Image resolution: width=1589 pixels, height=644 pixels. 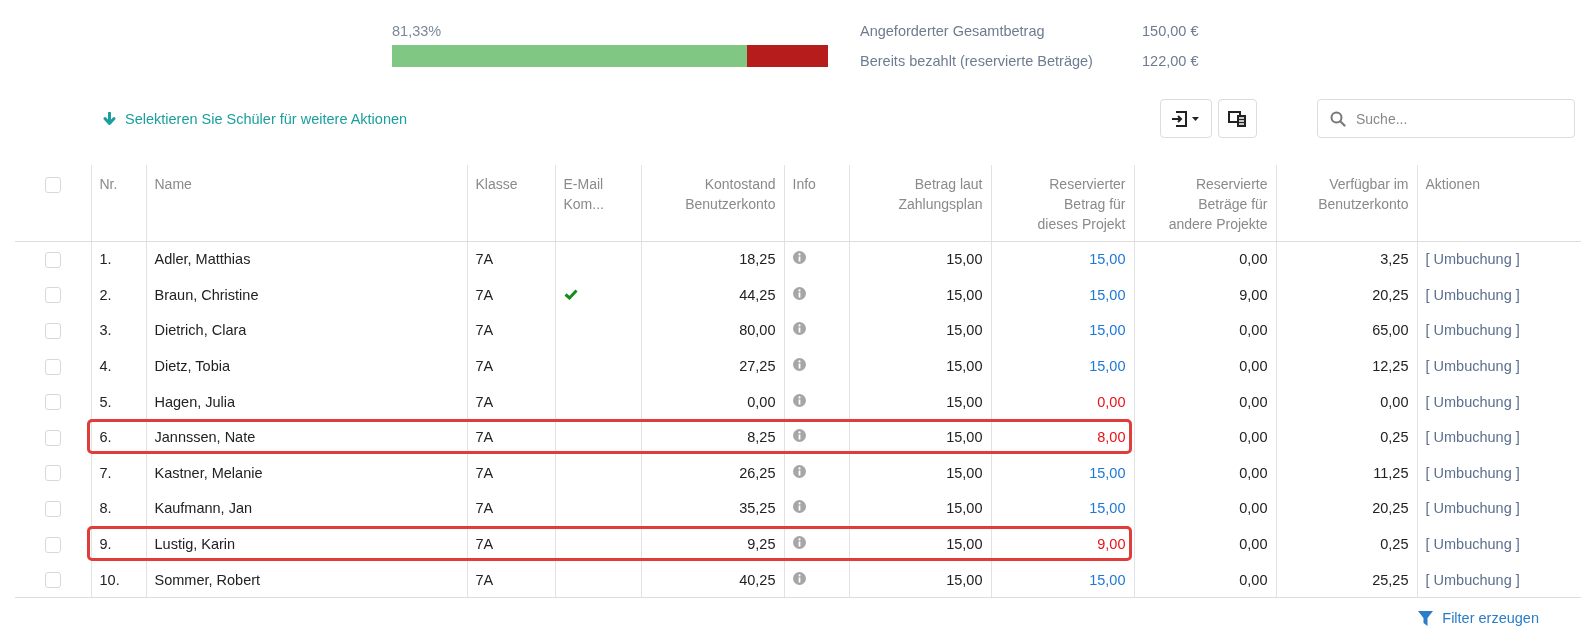 What do you see at coordinates (1390, 508) in the screenshot?
I see `available-cell: 20,25` at bounding box center [1390, 508].